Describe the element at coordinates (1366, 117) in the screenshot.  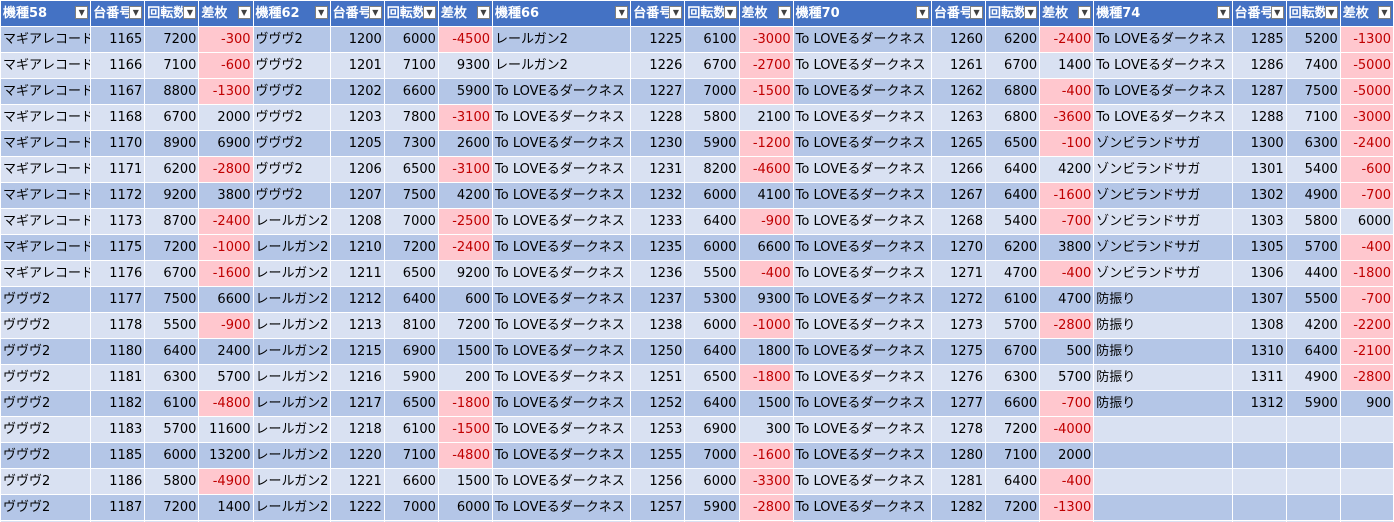
I see `coin-diff-cell: -3000` at that location.